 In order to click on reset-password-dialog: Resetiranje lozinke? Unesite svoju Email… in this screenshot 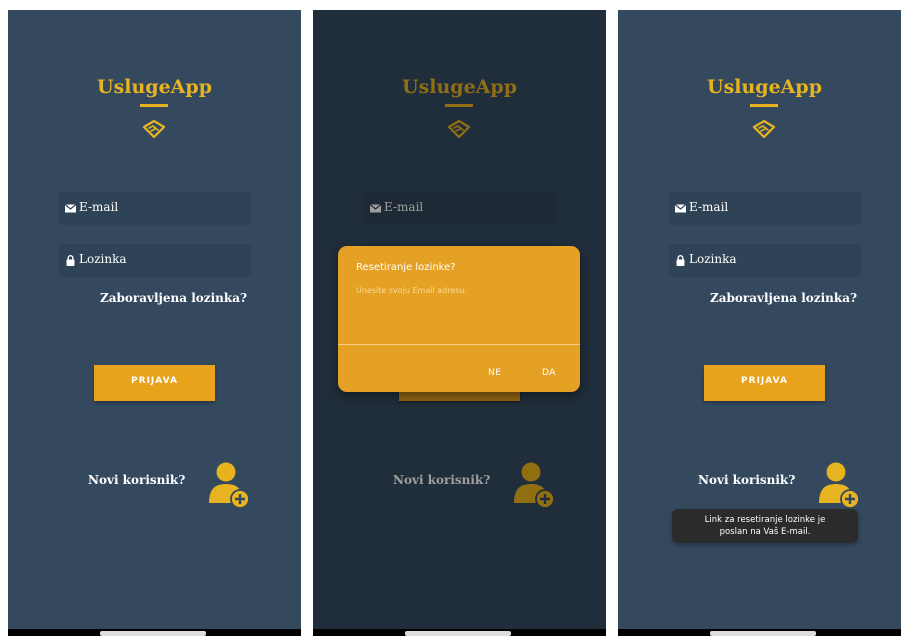, I will do `click(459, 319)`.